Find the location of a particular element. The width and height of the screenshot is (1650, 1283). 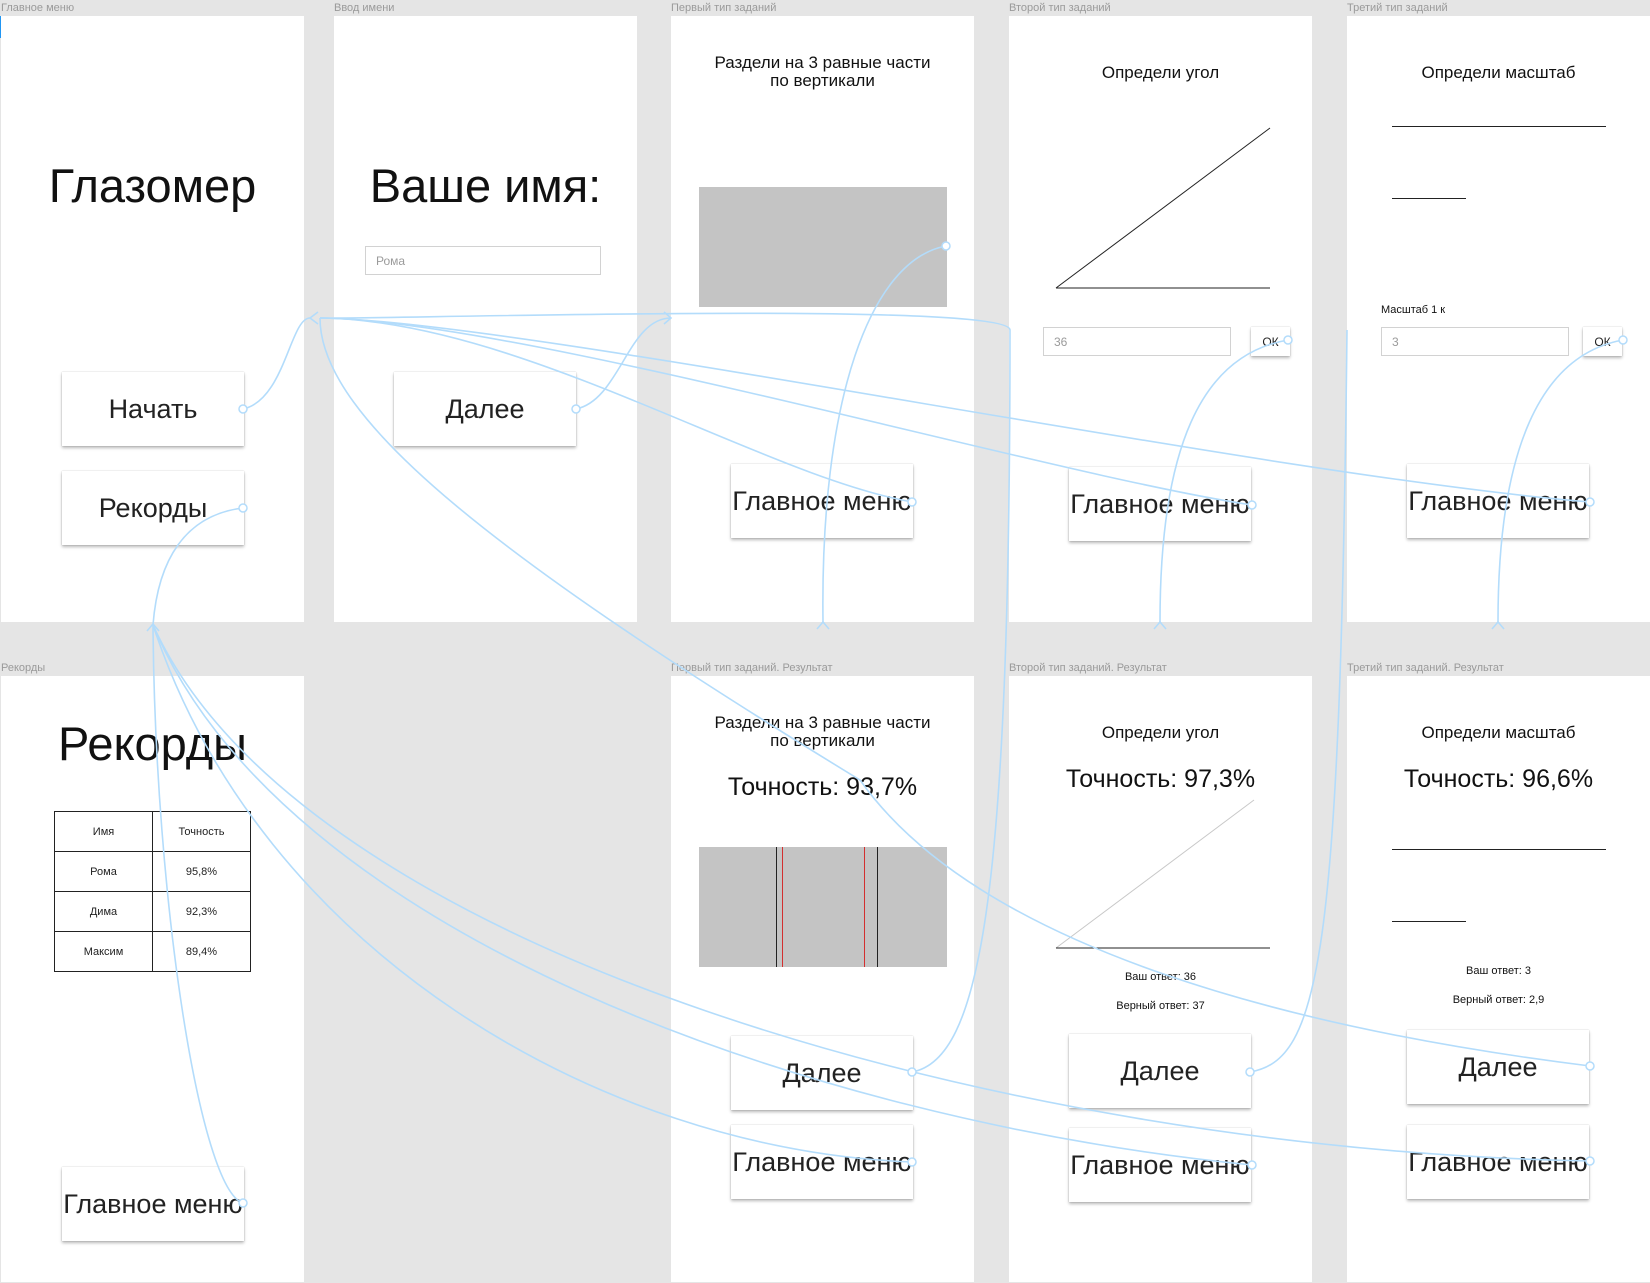

table-header-row: Имя Точность is located at coordinates (152, 831).